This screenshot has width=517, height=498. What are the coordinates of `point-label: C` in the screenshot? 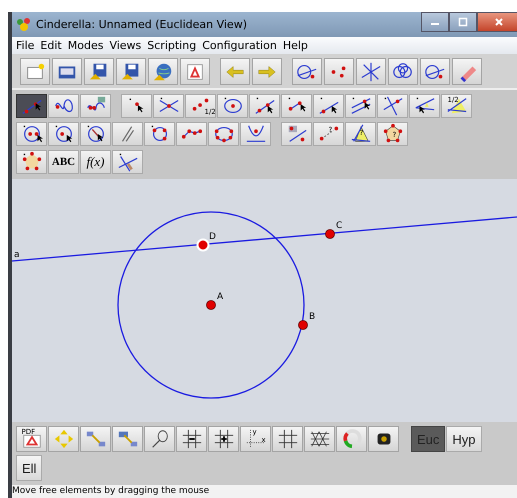 It's located at (339, 226).